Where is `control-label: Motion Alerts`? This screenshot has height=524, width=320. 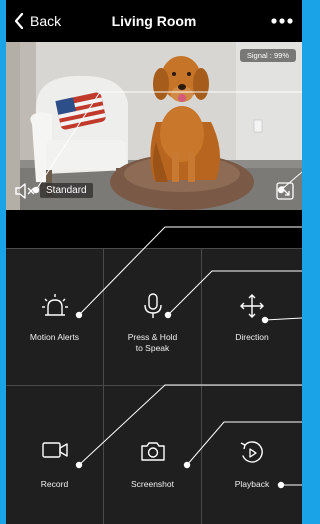
control-label: Motion Alerts is located at coordinates (54, 337).